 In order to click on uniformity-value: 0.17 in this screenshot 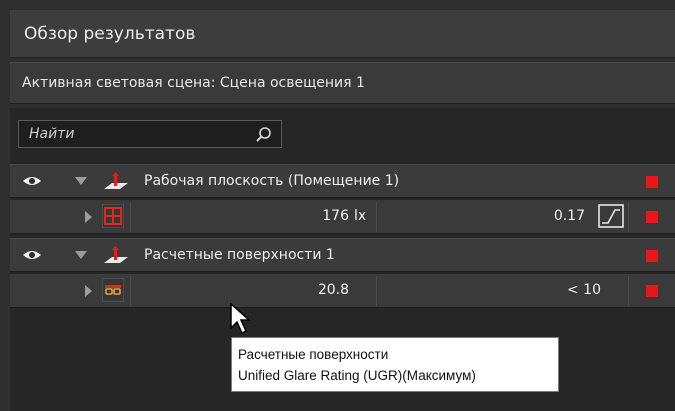, I will do `click(569, 216)`.